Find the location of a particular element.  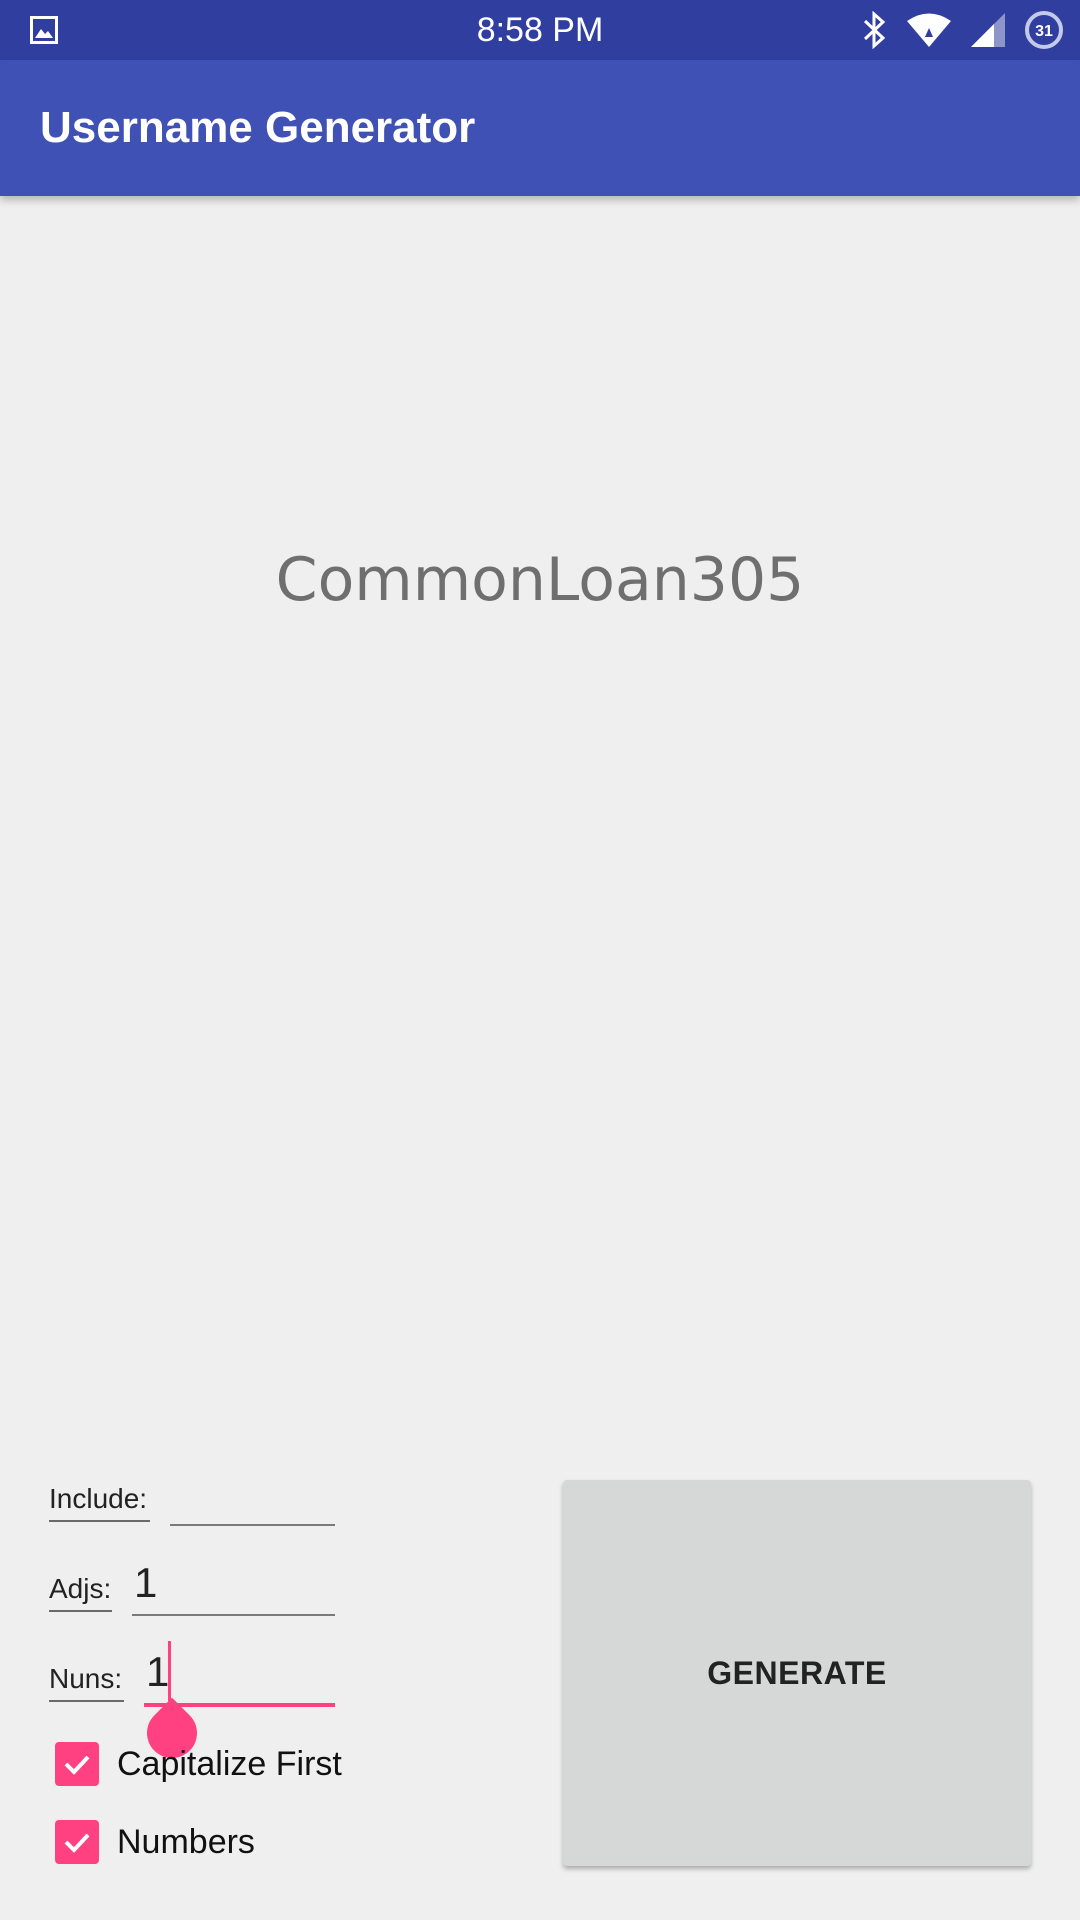

calendar-icon: 31 is located at coordinates (1044, 30).